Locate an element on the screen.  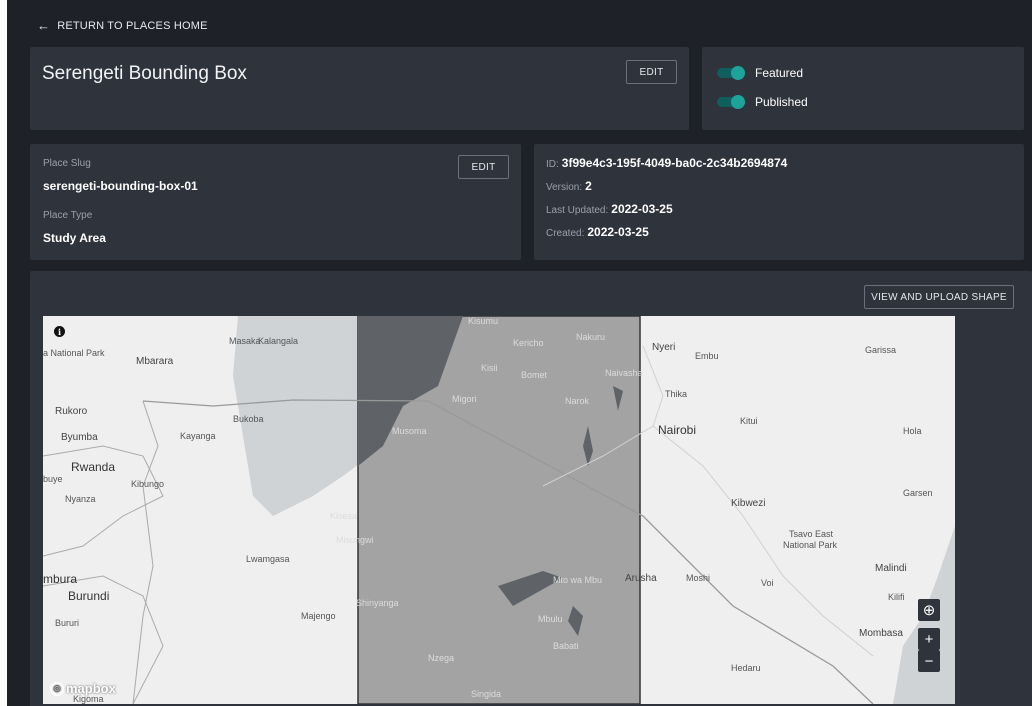
map-label: Kilifi is located at coordinates (896, 597).